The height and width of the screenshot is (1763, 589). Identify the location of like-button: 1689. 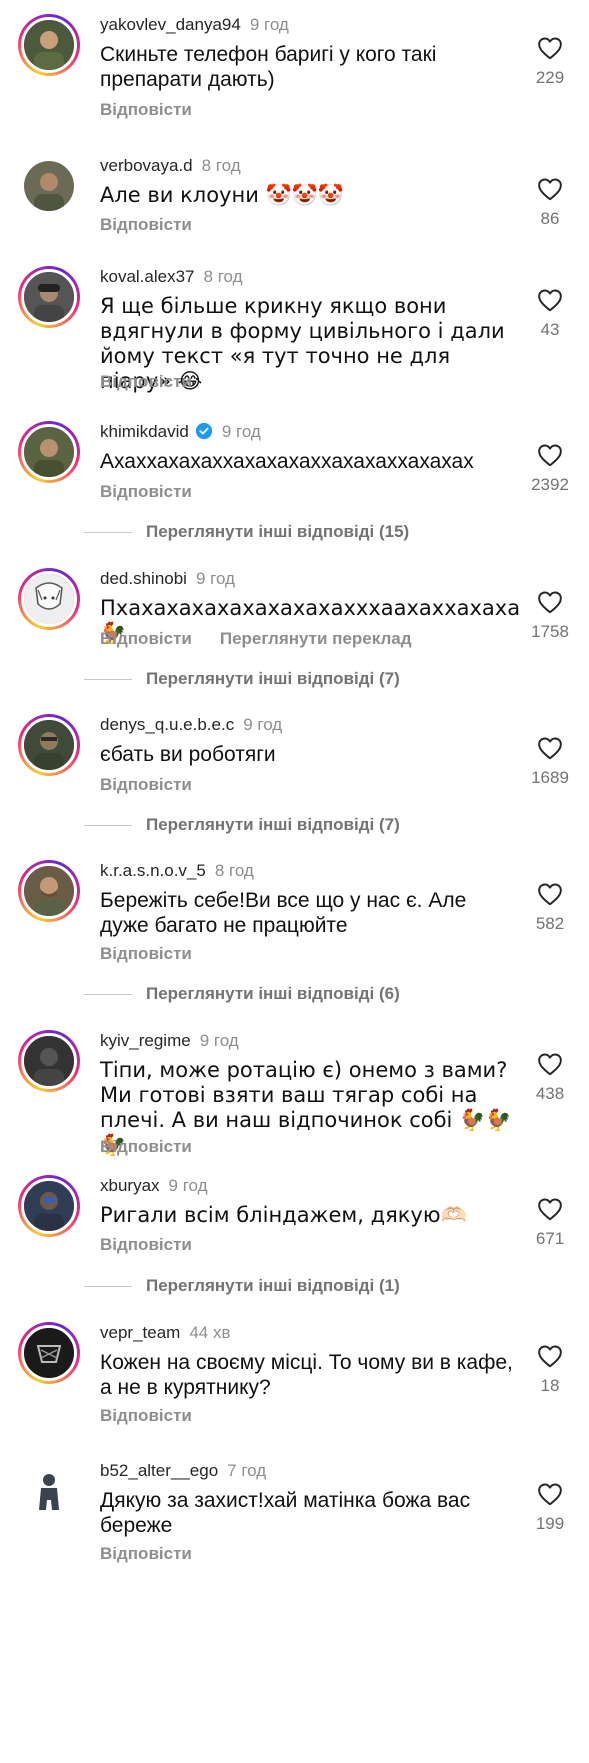
(550, 762).